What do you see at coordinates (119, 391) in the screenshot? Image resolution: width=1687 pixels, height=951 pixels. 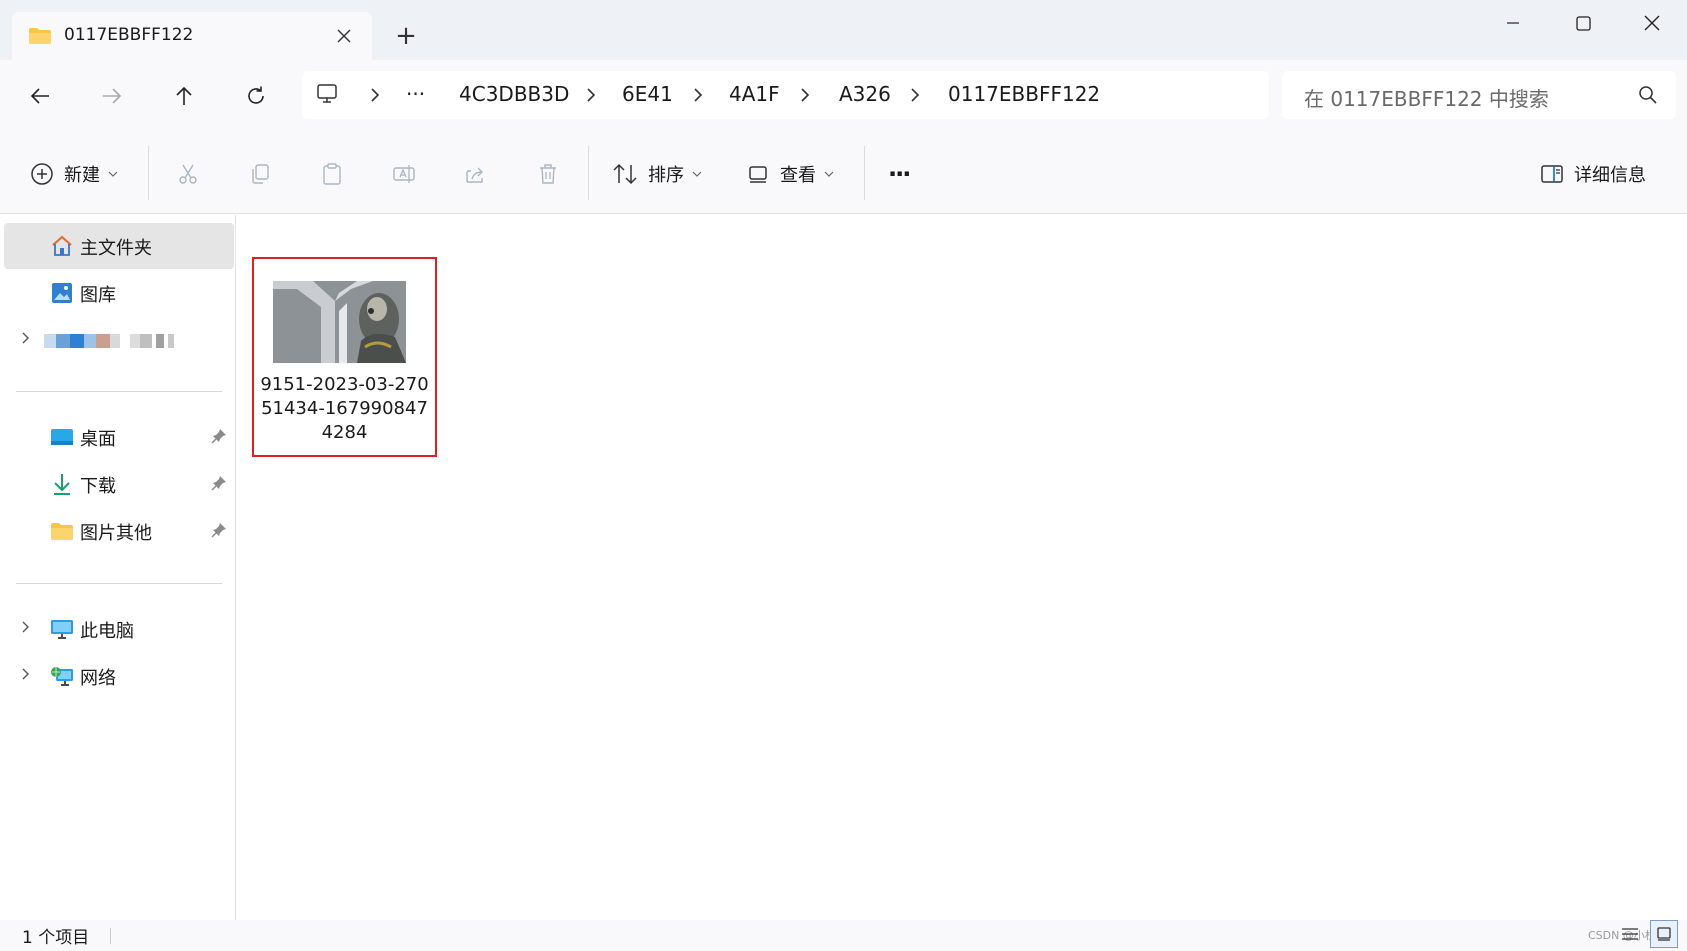 I see `sidebar-divider` at bounding box center [119, 391].